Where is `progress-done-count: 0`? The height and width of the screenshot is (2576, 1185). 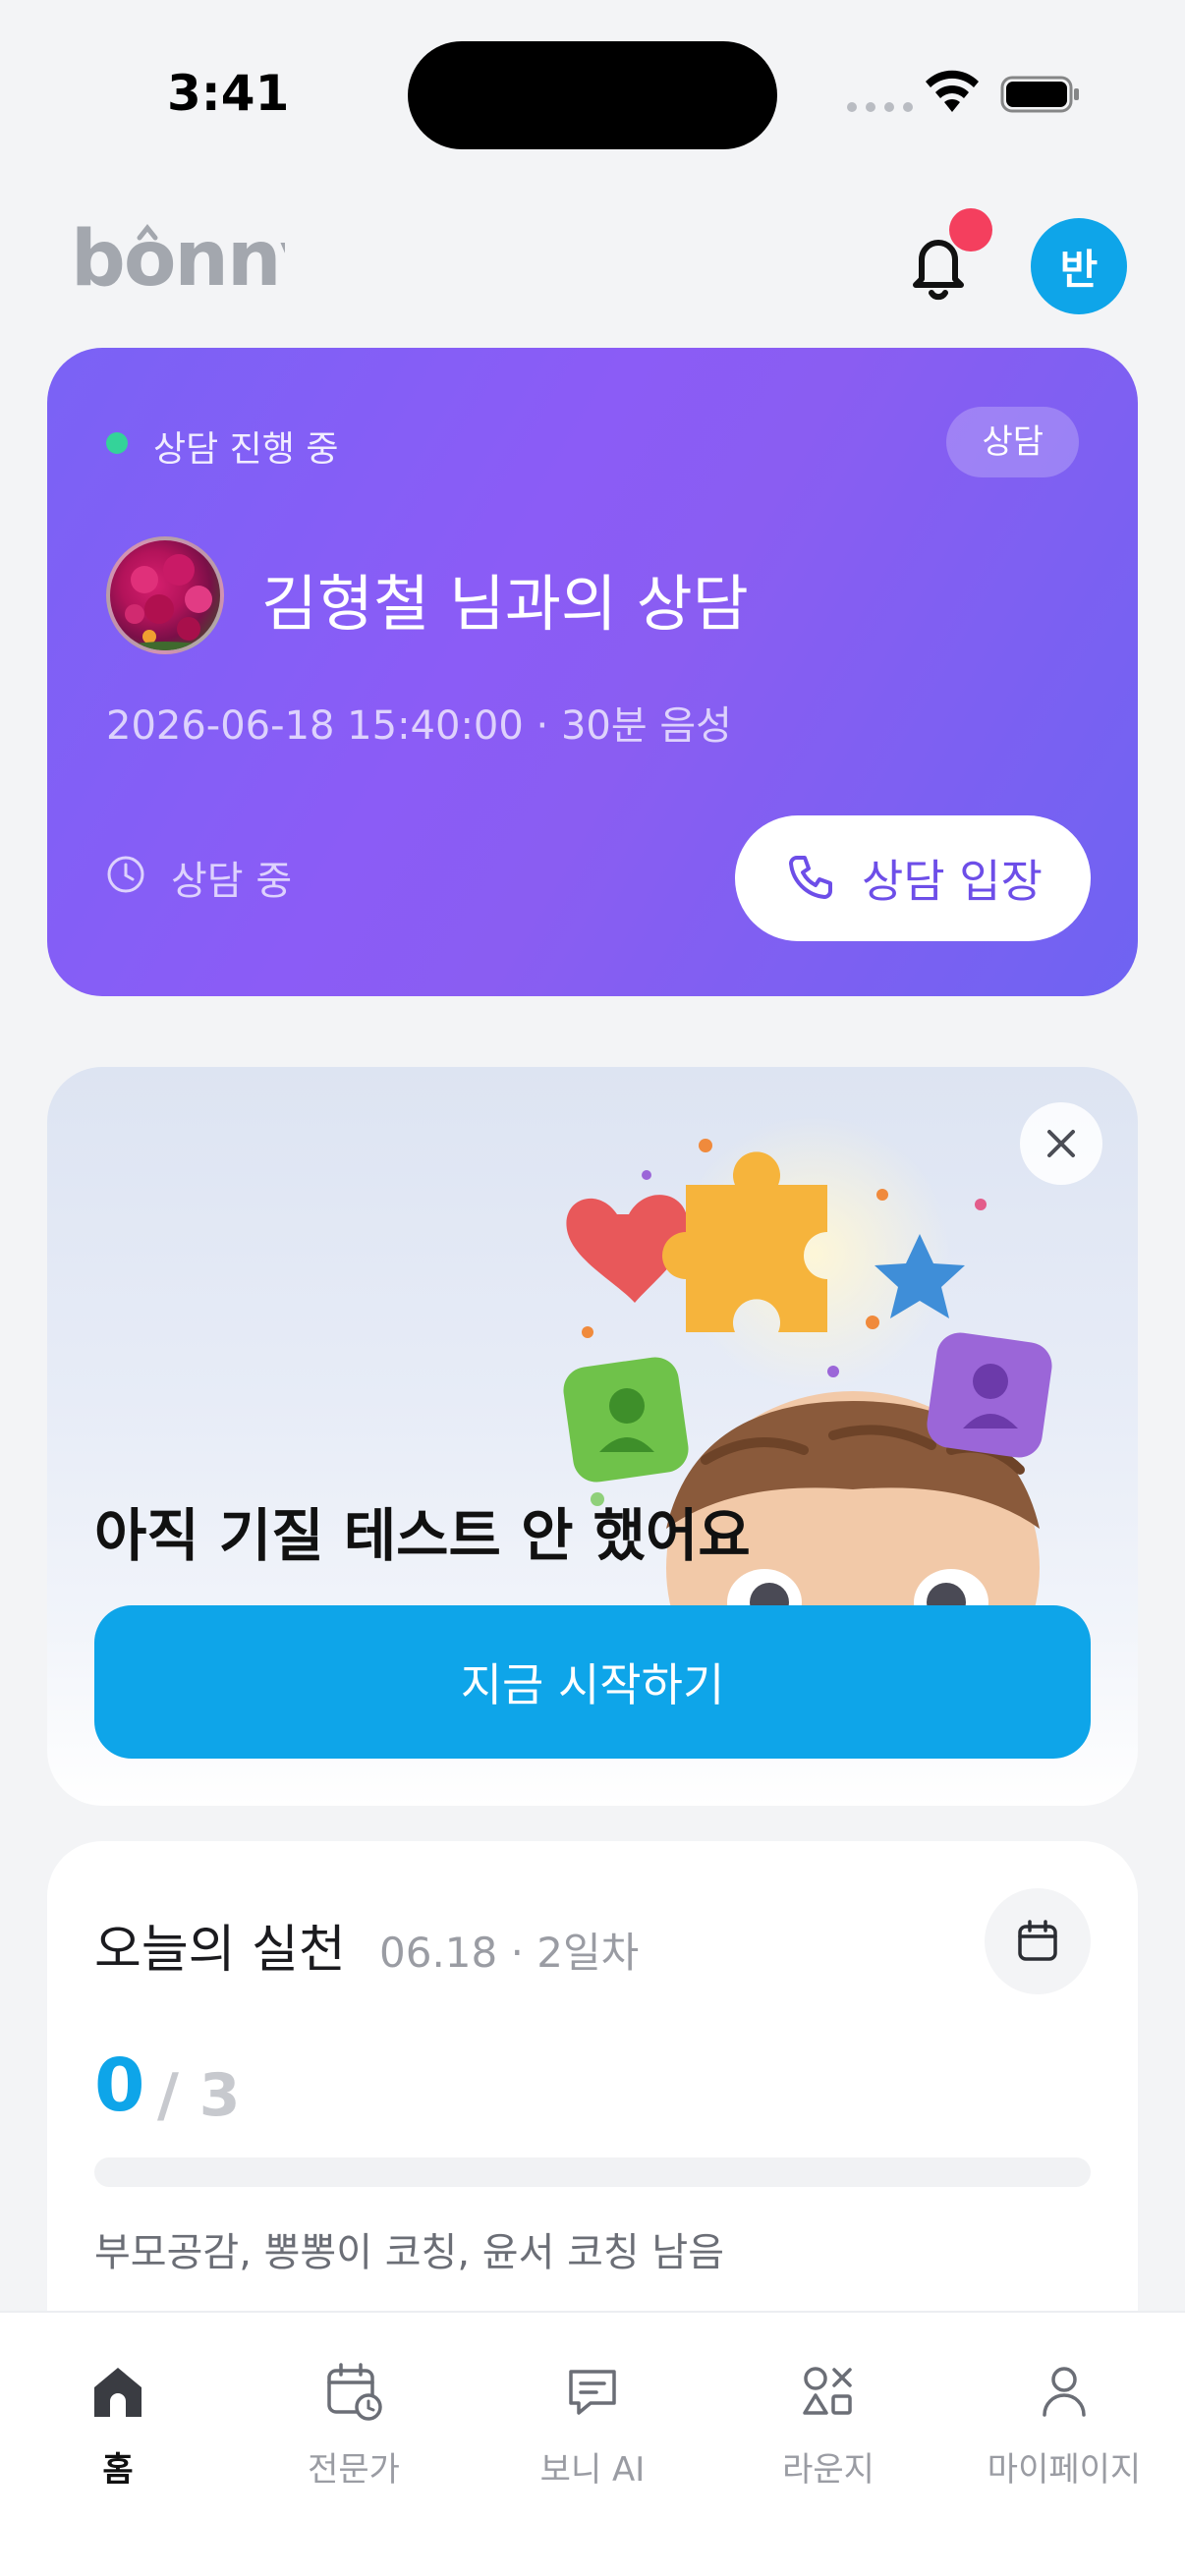 progress-done-count: 0 is located at coordinates (120, 2086).